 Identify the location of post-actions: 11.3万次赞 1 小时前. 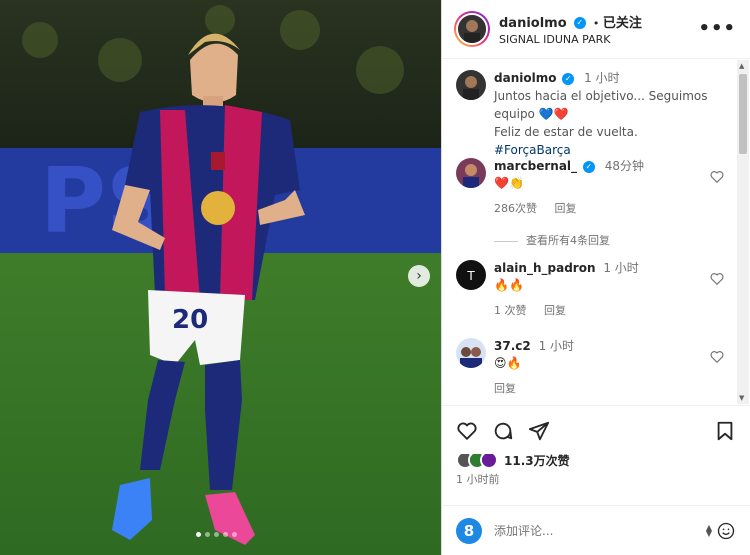
(596, 455).